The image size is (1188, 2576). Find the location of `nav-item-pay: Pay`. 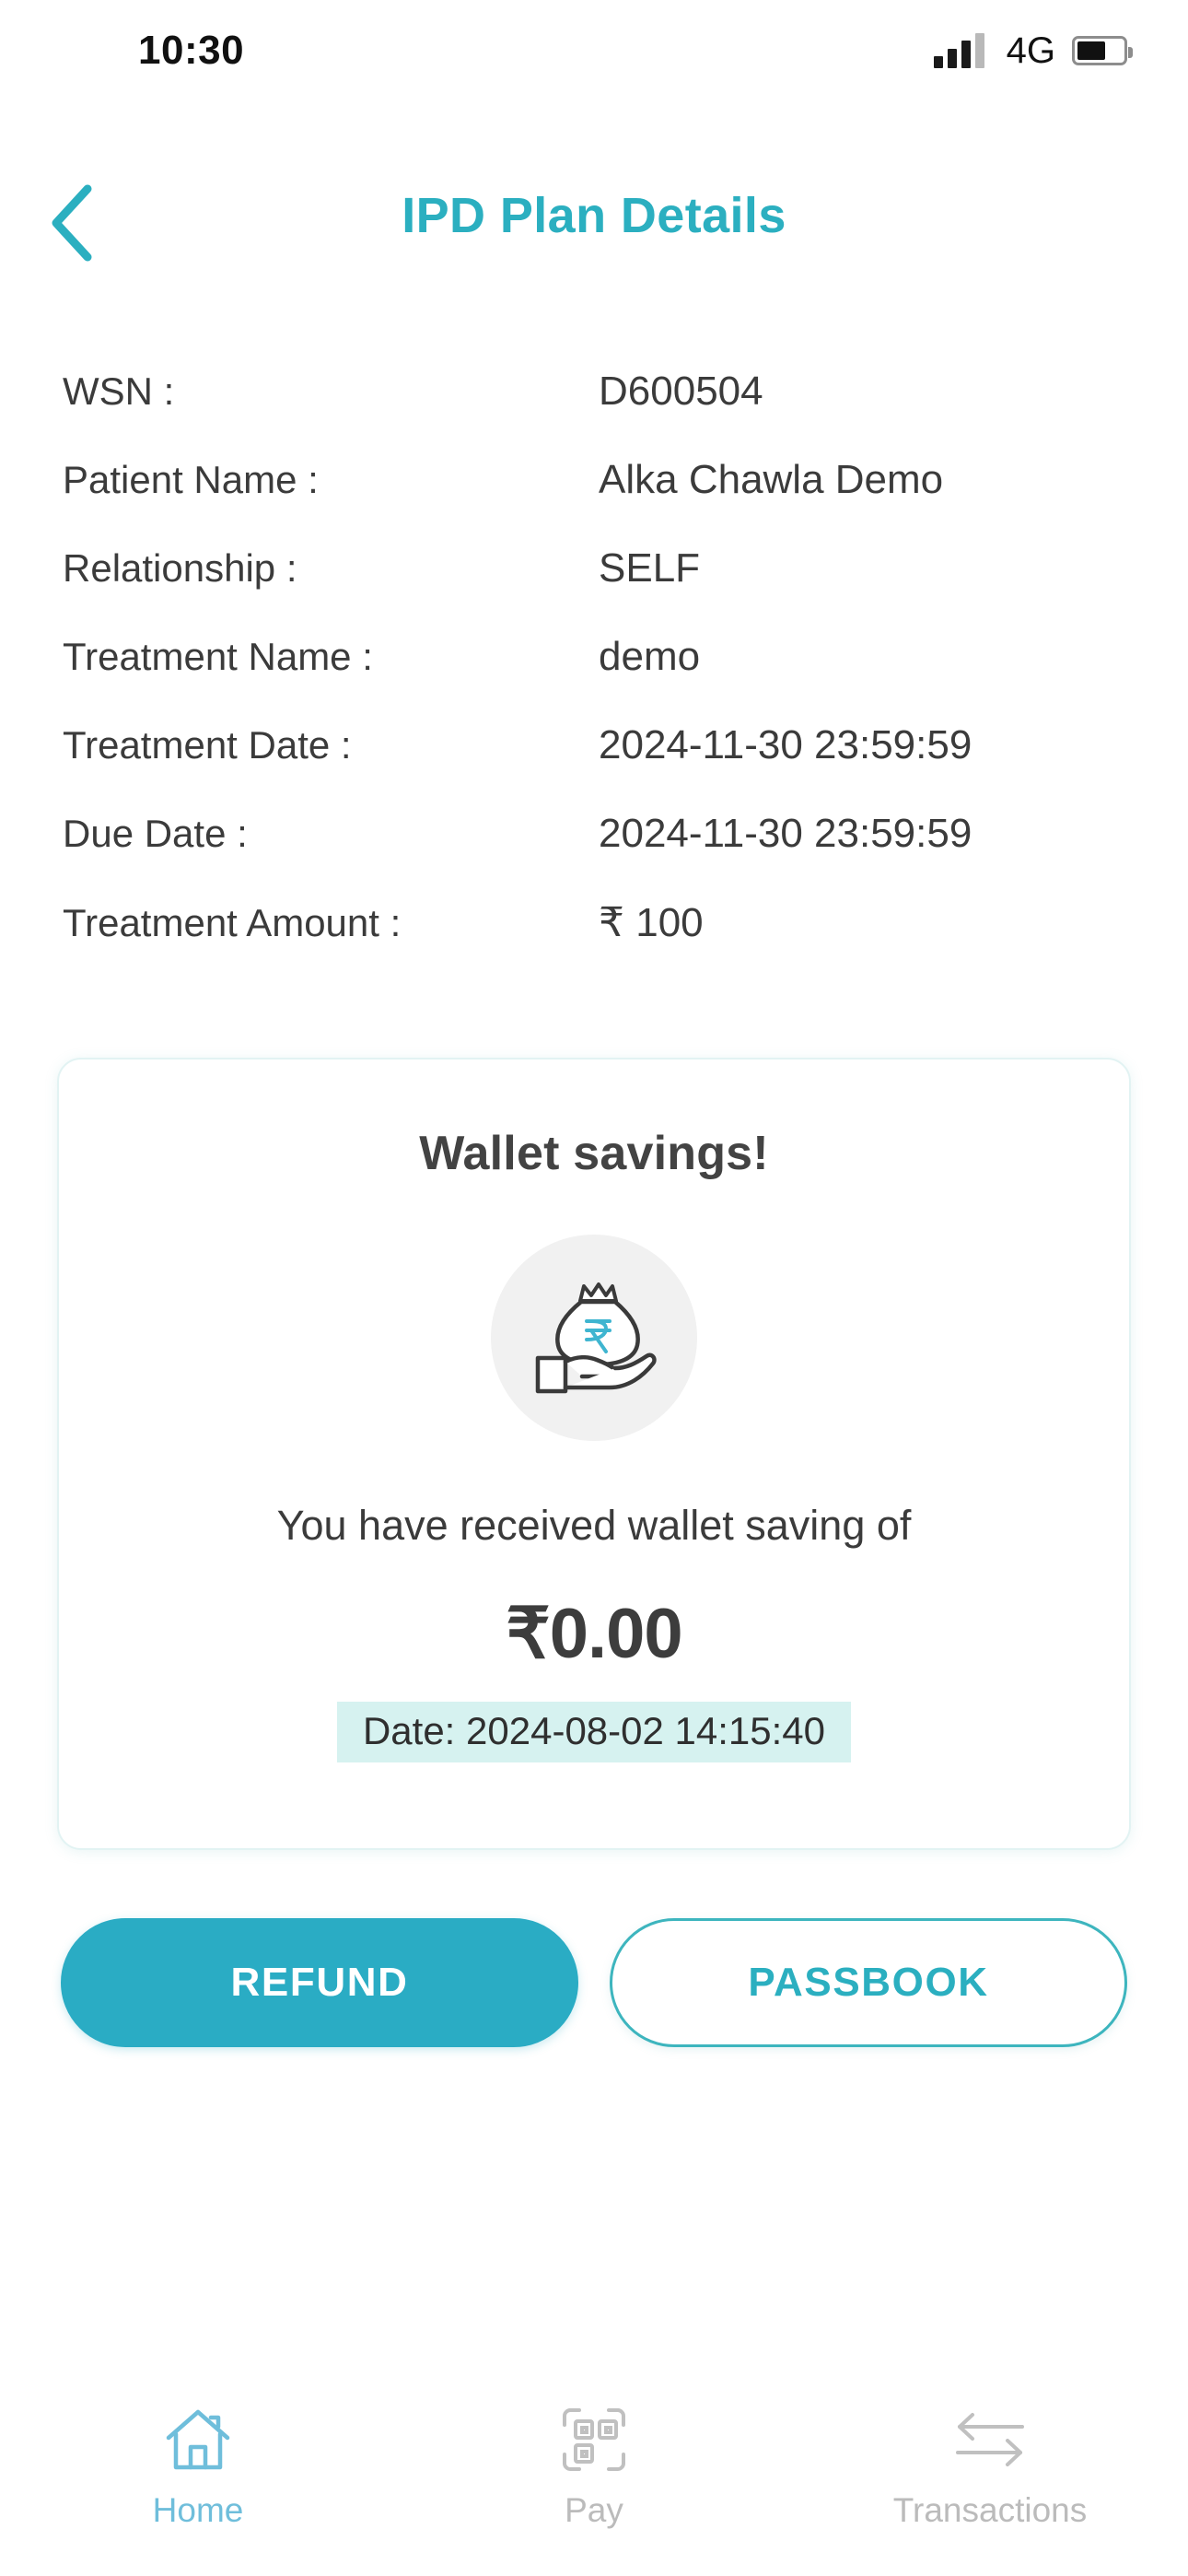

nav-item-pay: Pay is located at coordinates (594, 2461).